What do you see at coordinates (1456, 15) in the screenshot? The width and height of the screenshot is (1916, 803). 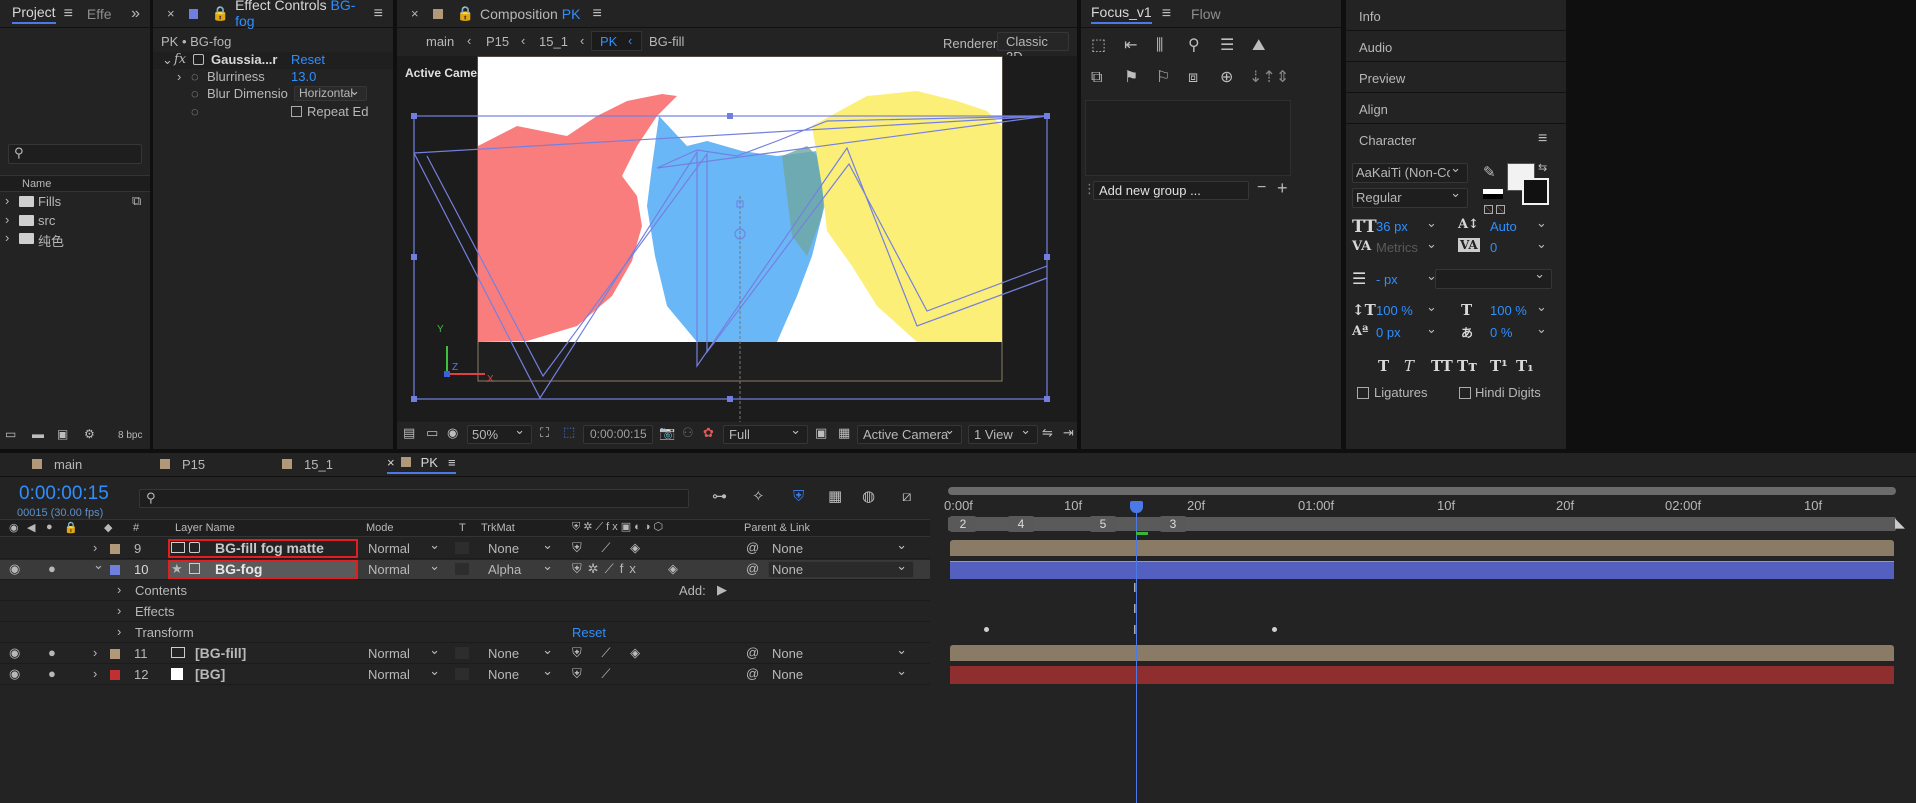 I see `info-panel-header: Info` at bounding box center [1456, 15].